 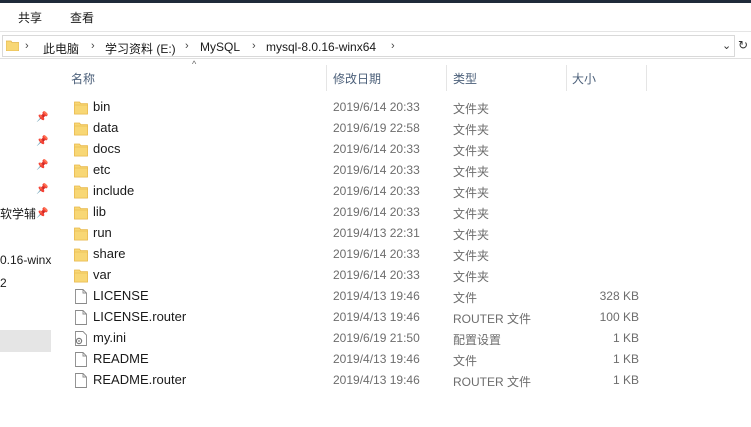 What do you see at coordinates (405, 75) in the screenshot?
I see `column-headers: ^ 名称 修改日期 类型 大小` at bounding box center [405, 75].